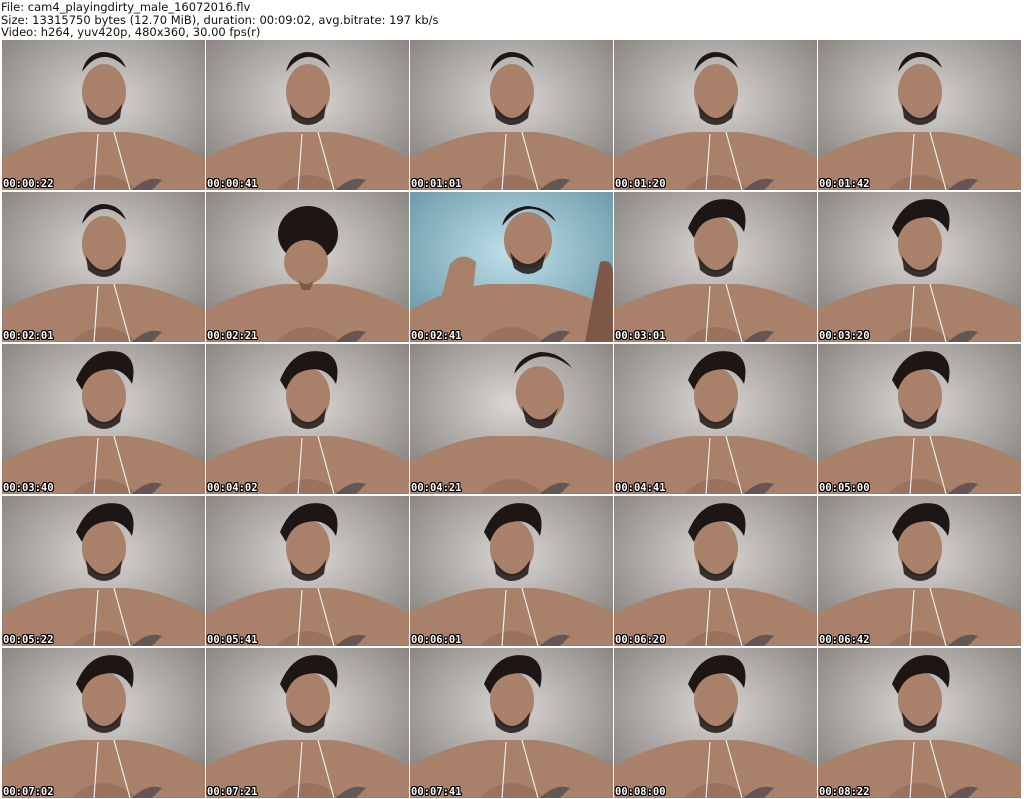 This screenshot has height=799, width=1024. What do you see at coordinates (28, 488) in the screenshot?
I see `frame-timestamp: 00:03:40` at bounding box center [28, 488].